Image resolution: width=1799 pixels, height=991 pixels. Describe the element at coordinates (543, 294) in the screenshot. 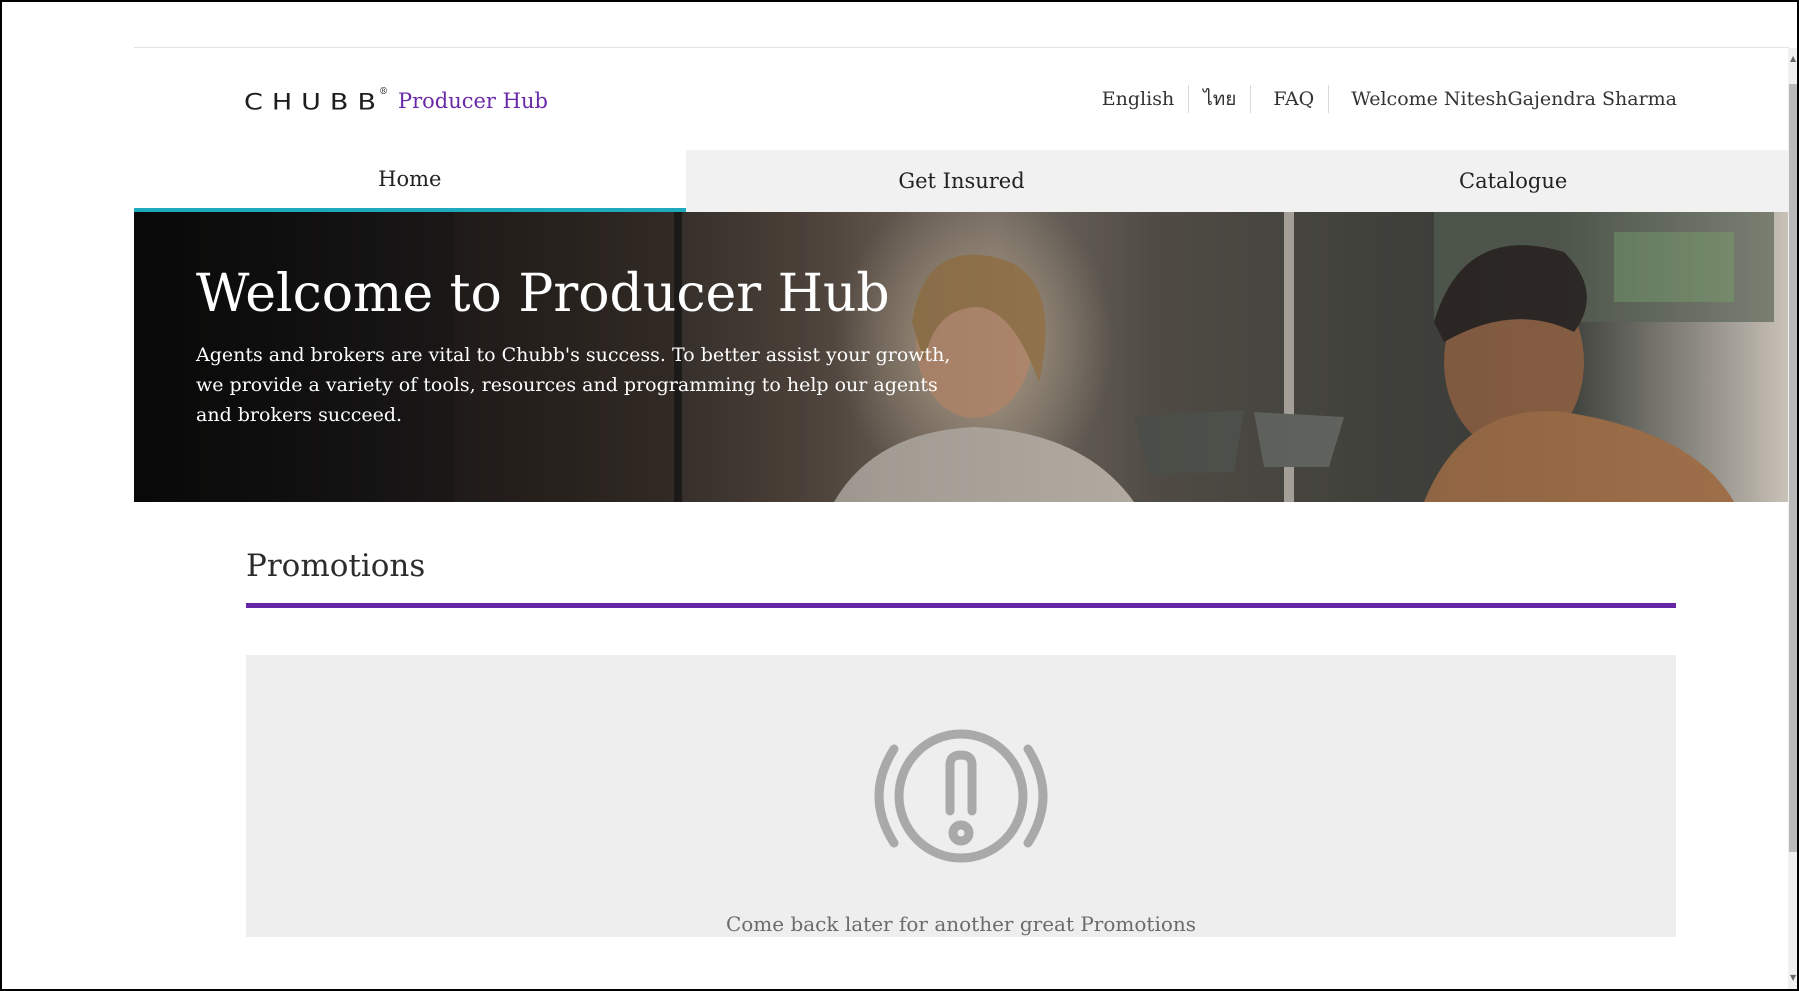

I see `hero-title: Welcome to Producer Hub` at that location.